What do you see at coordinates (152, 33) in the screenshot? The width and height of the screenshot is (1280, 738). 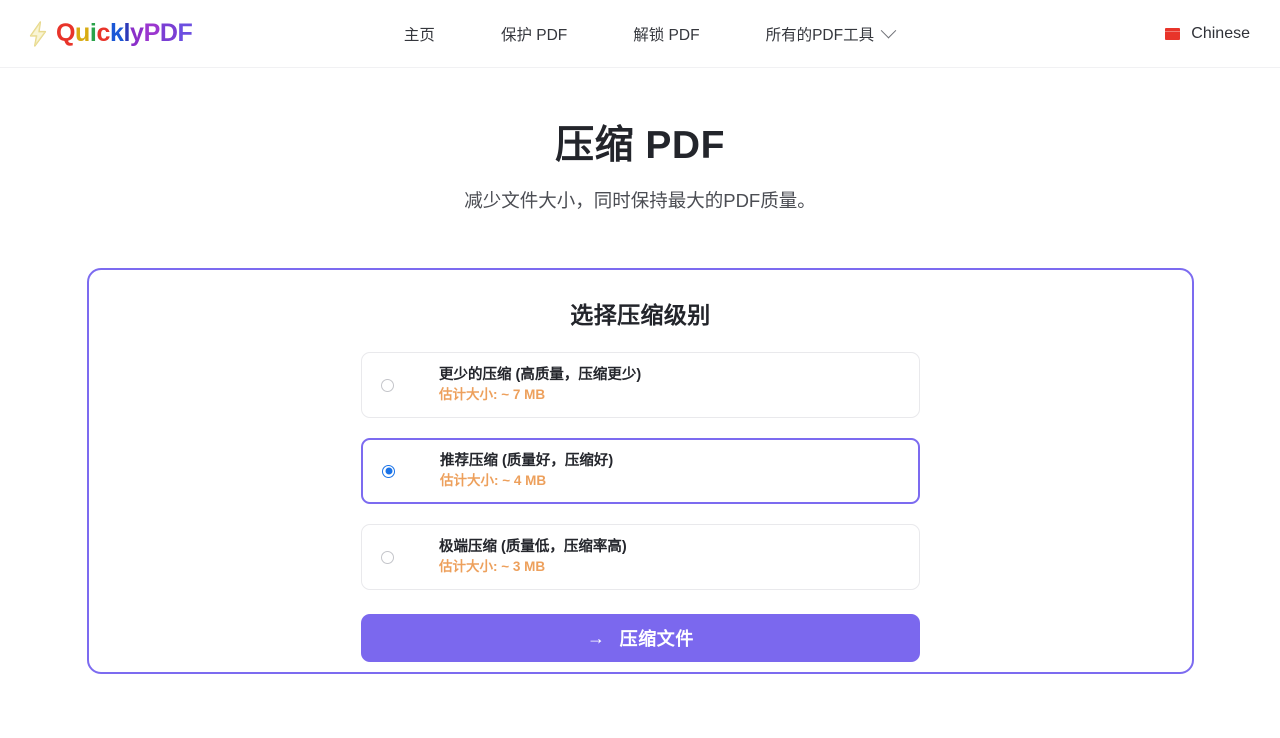 I see `brand-letter: P` at bounding box center [152, 33].